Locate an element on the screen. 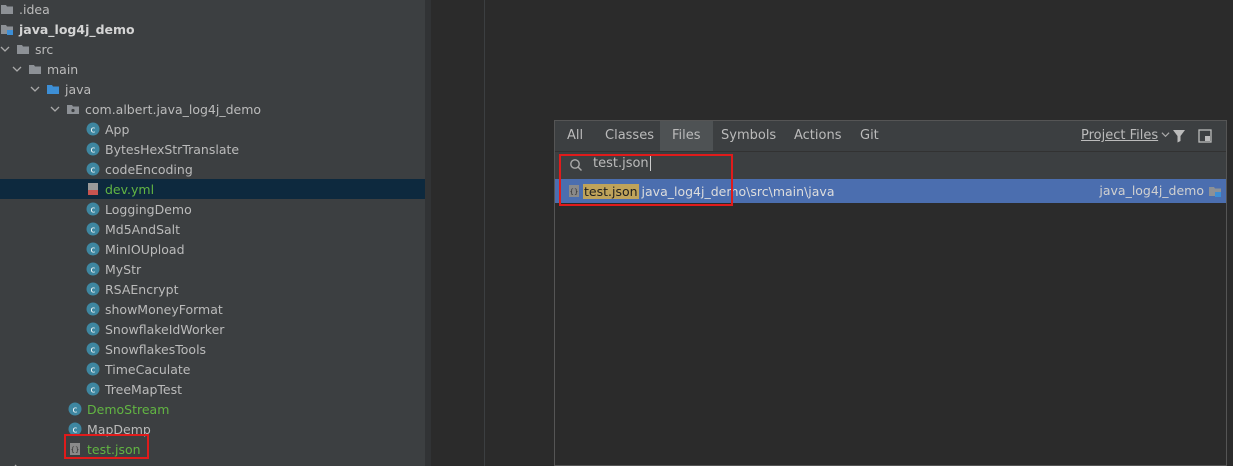  tree-item-label: Md5AndSalt is located at coordinates (143, 229).